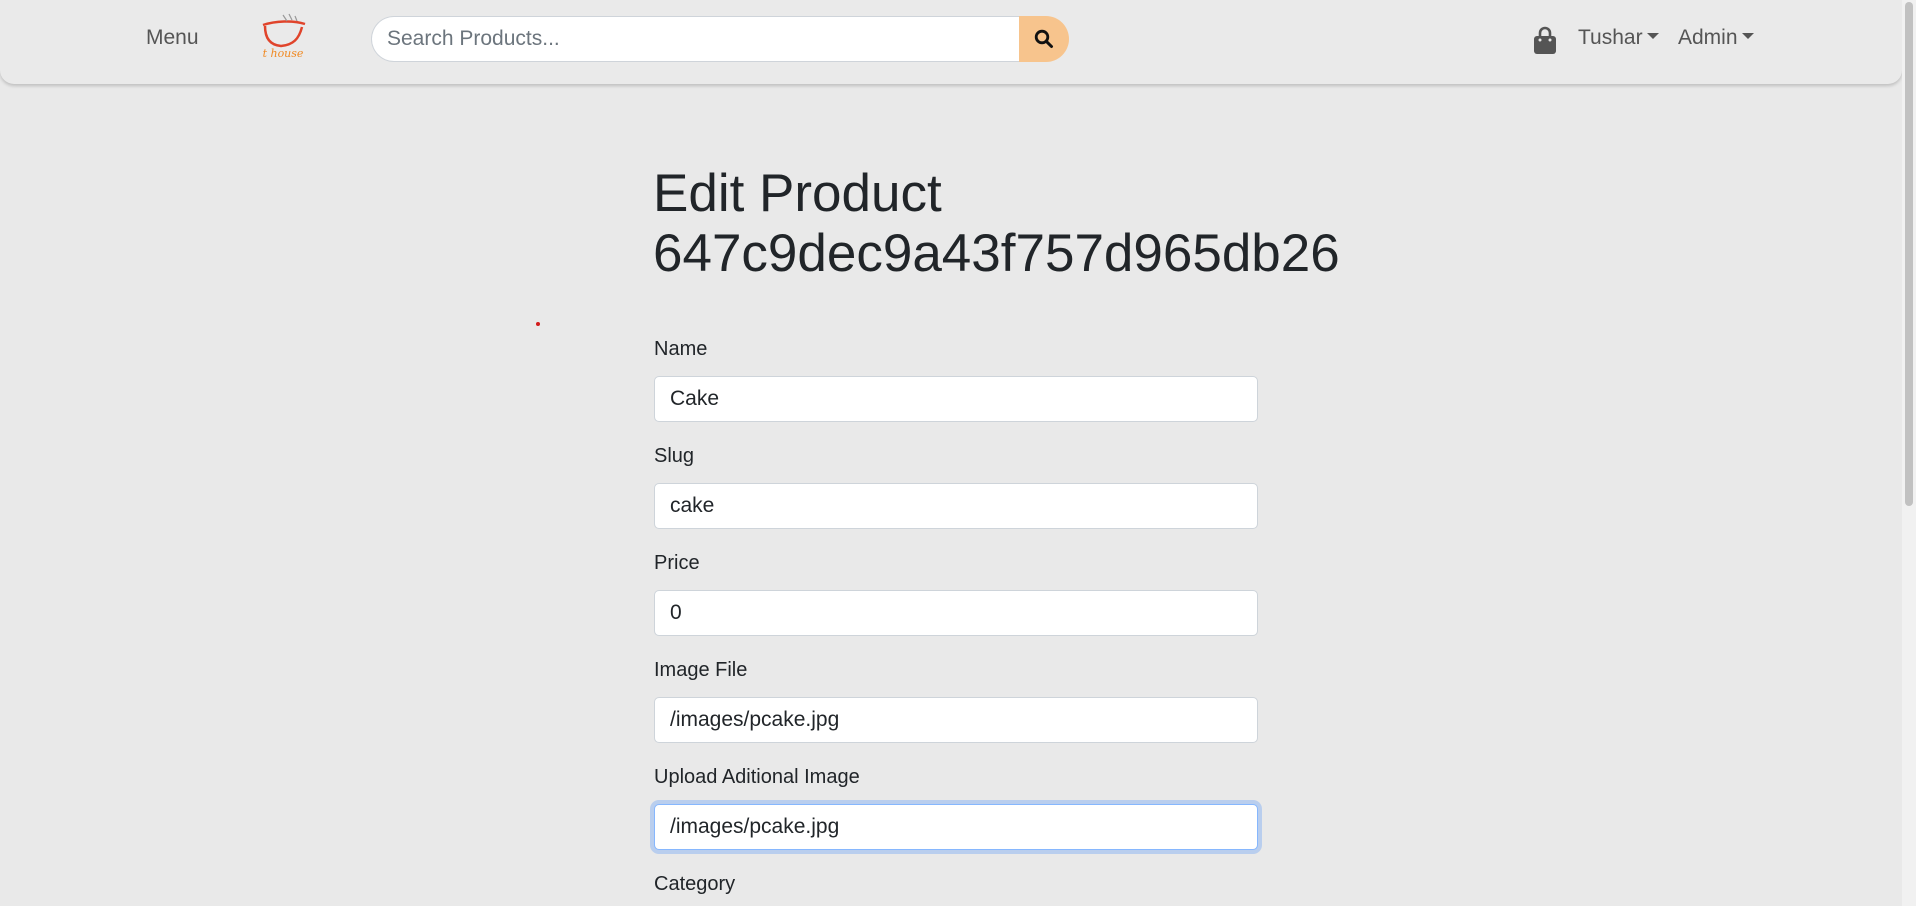 The width and height of the screenshot is (1916, 906). I want to click on admin-dropdown-label: Admin, so click(1708, 37).